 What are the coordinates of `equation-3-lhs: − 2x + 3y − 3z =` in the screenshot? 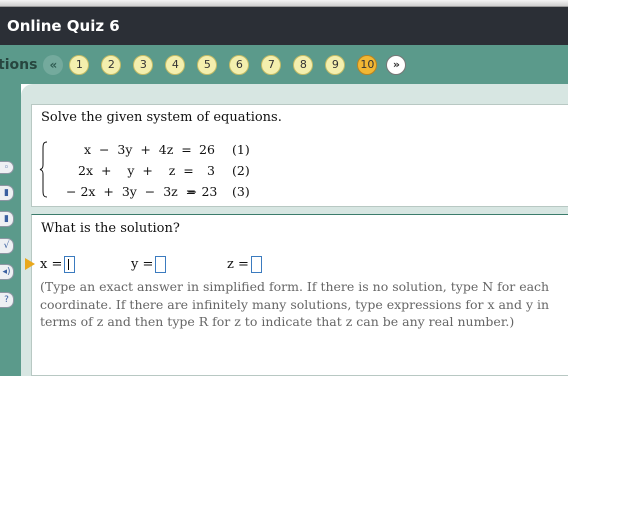 It's located at (131, 191).